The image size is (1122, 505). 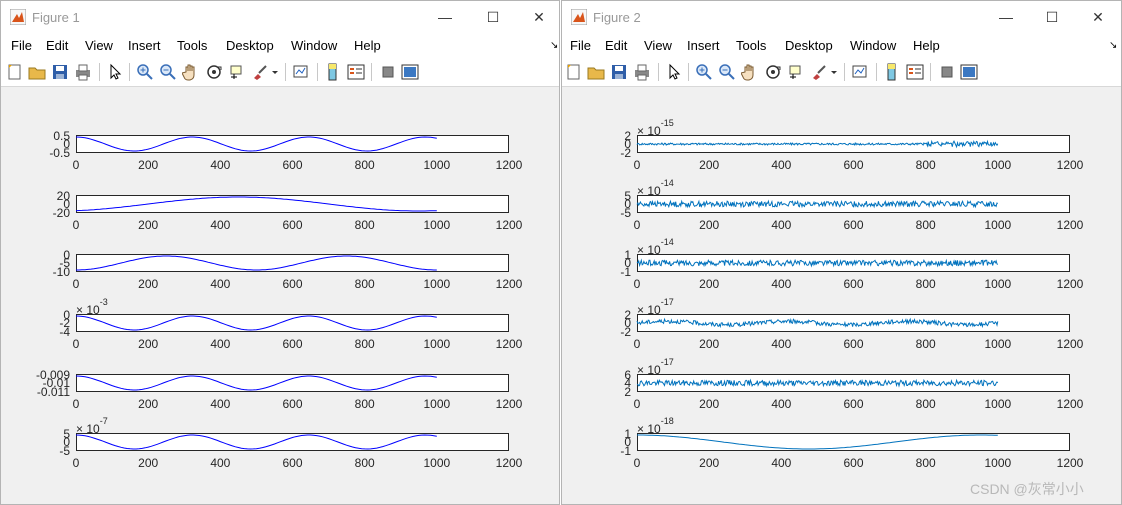 What do you see at coordinates (103, 302) in the screenshot?
I see `exponent-value: -3` at bounding box center [103, 302].